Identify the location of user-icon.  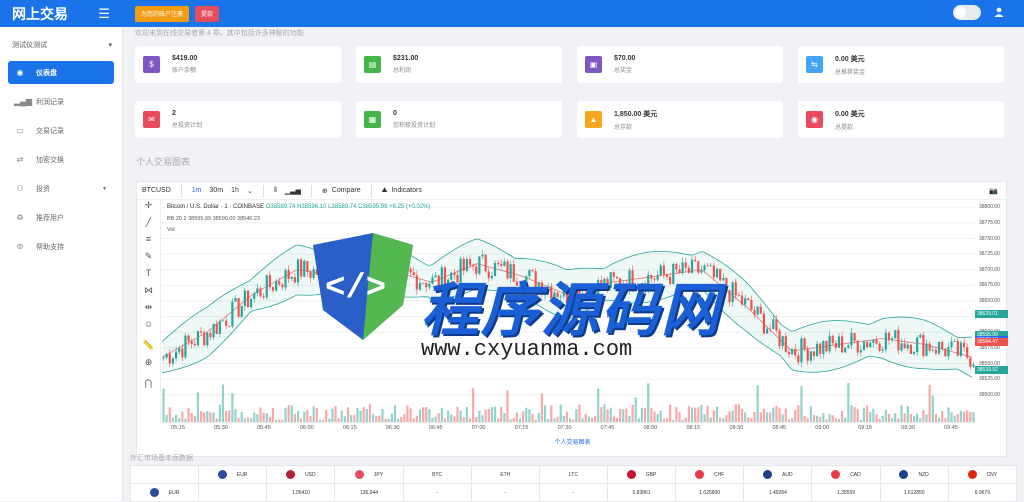
(999, 13).